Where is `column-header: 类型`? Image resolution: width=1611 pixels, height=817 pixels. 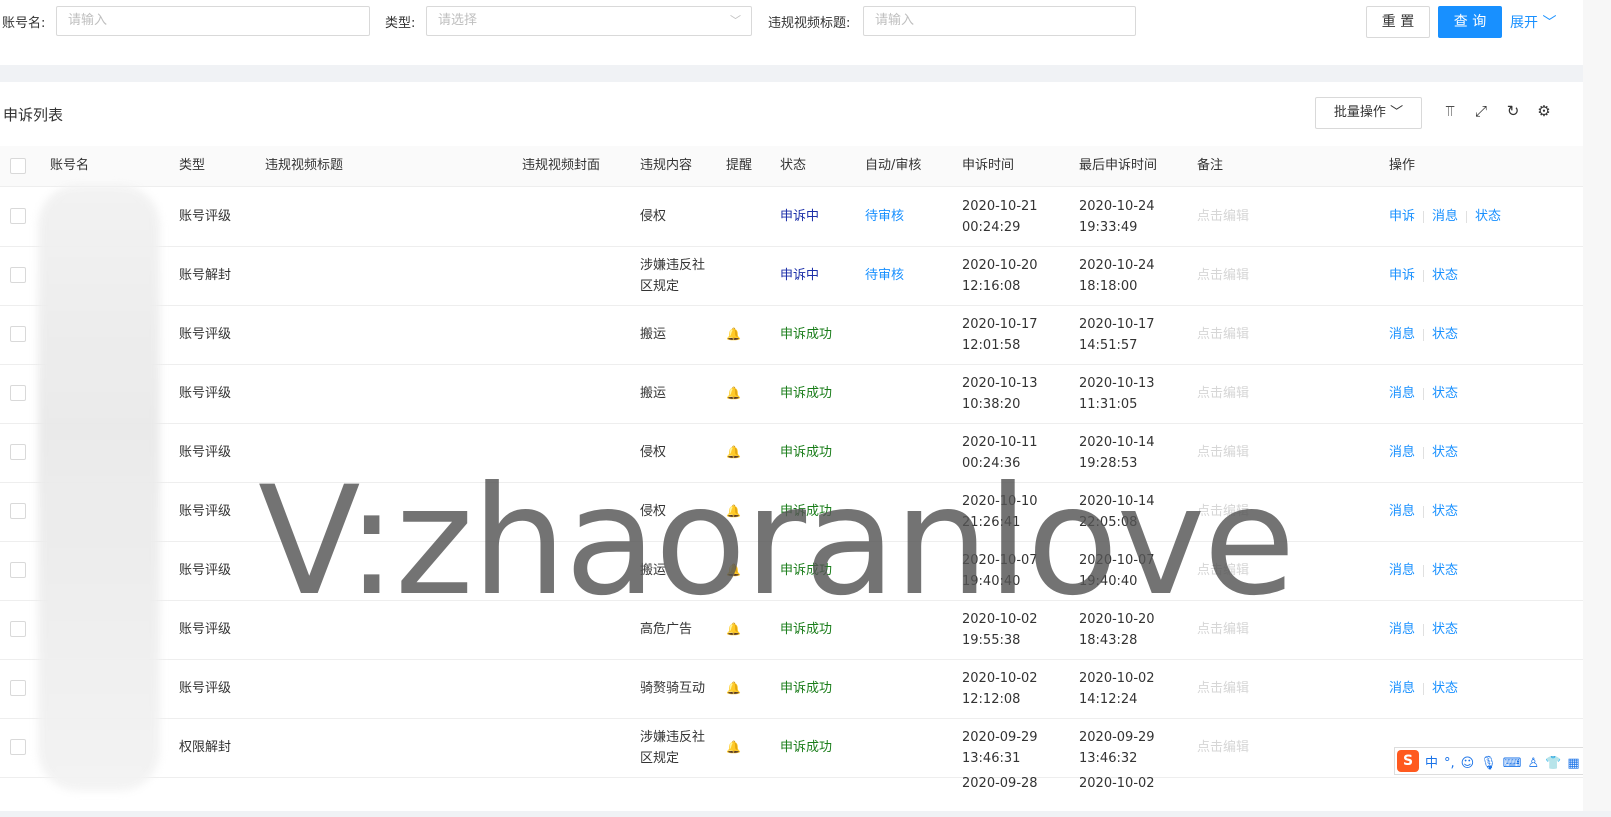 column-header: 类型 is located at coordinates (192, 165).